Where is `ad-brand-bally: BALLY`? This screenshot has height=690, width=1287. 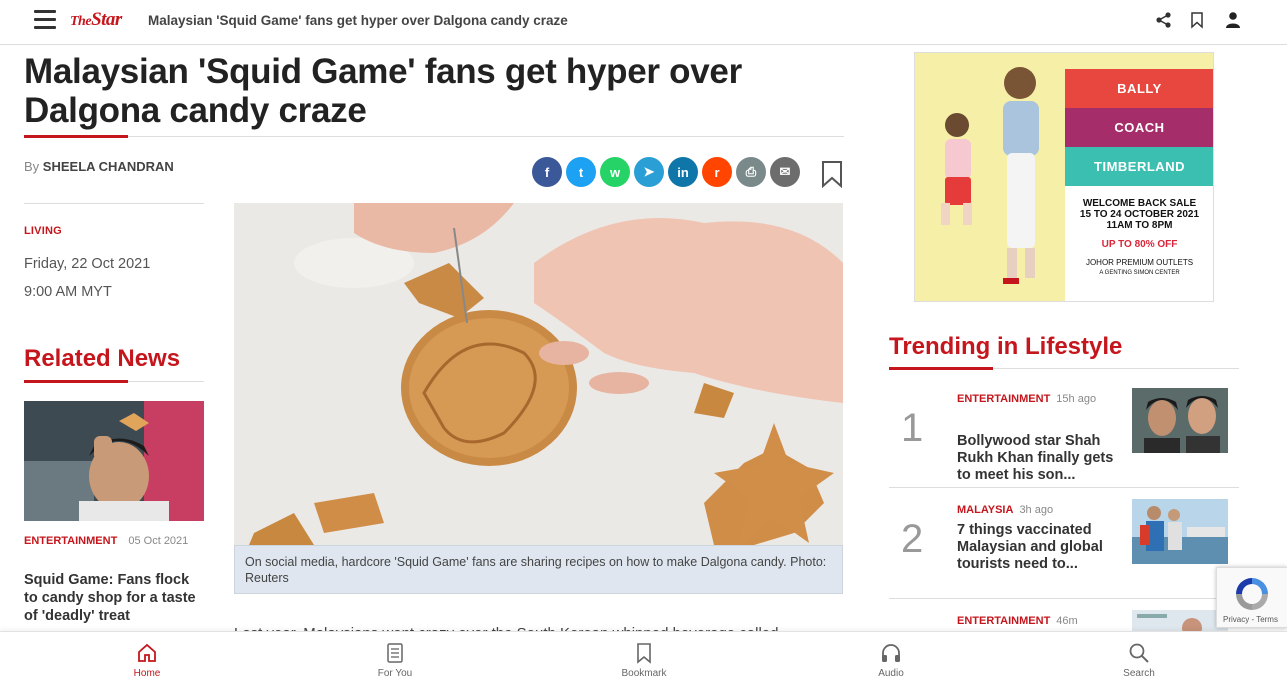 ad-brand-bally: BALLY is located at coordinates (1139, 88).